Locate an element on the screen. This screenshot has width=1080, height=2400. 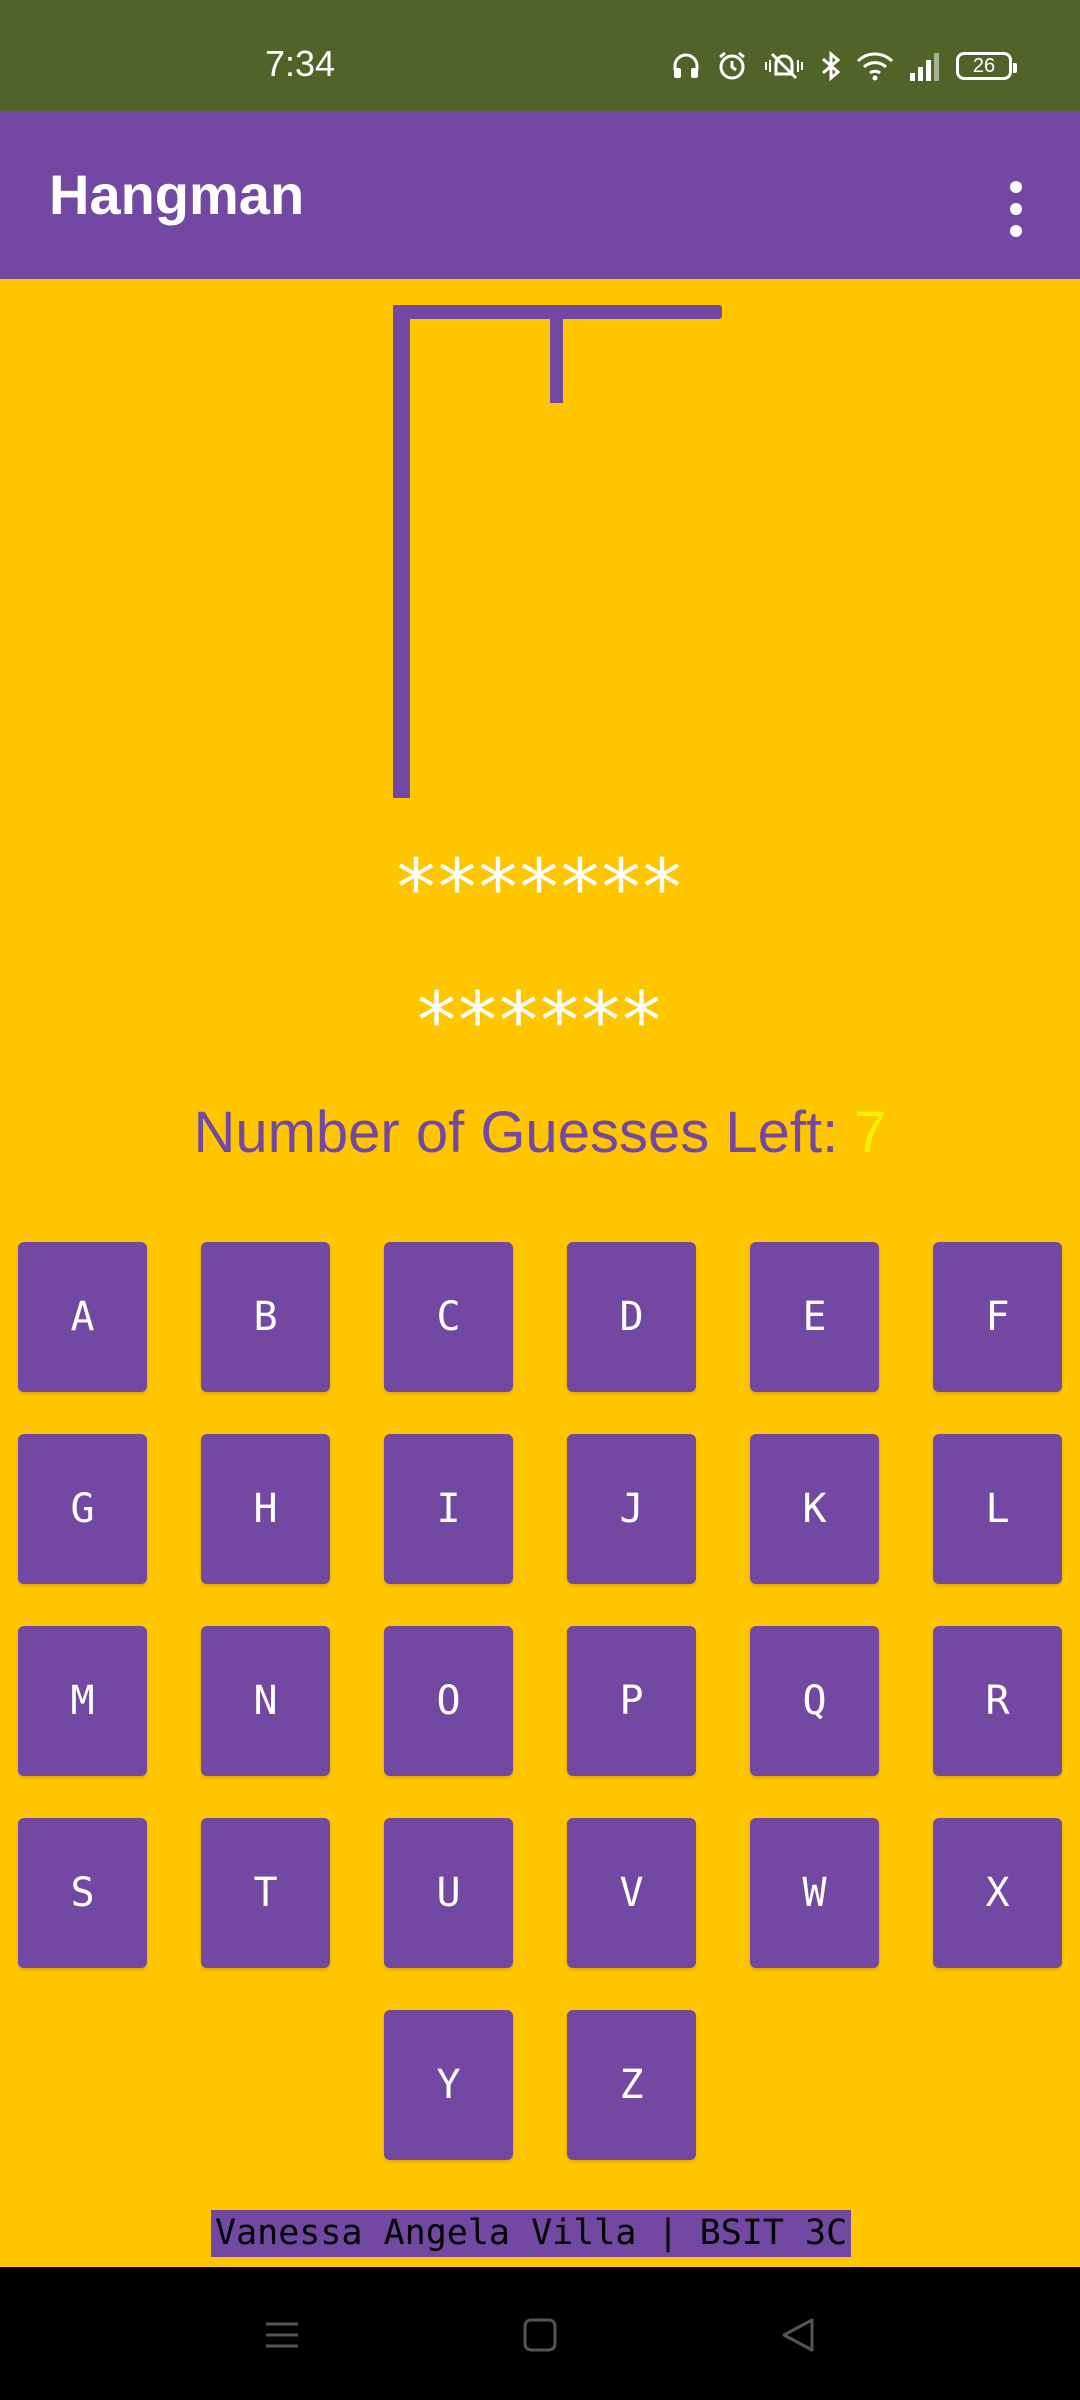
gallows is located at coordinates (557, 551).